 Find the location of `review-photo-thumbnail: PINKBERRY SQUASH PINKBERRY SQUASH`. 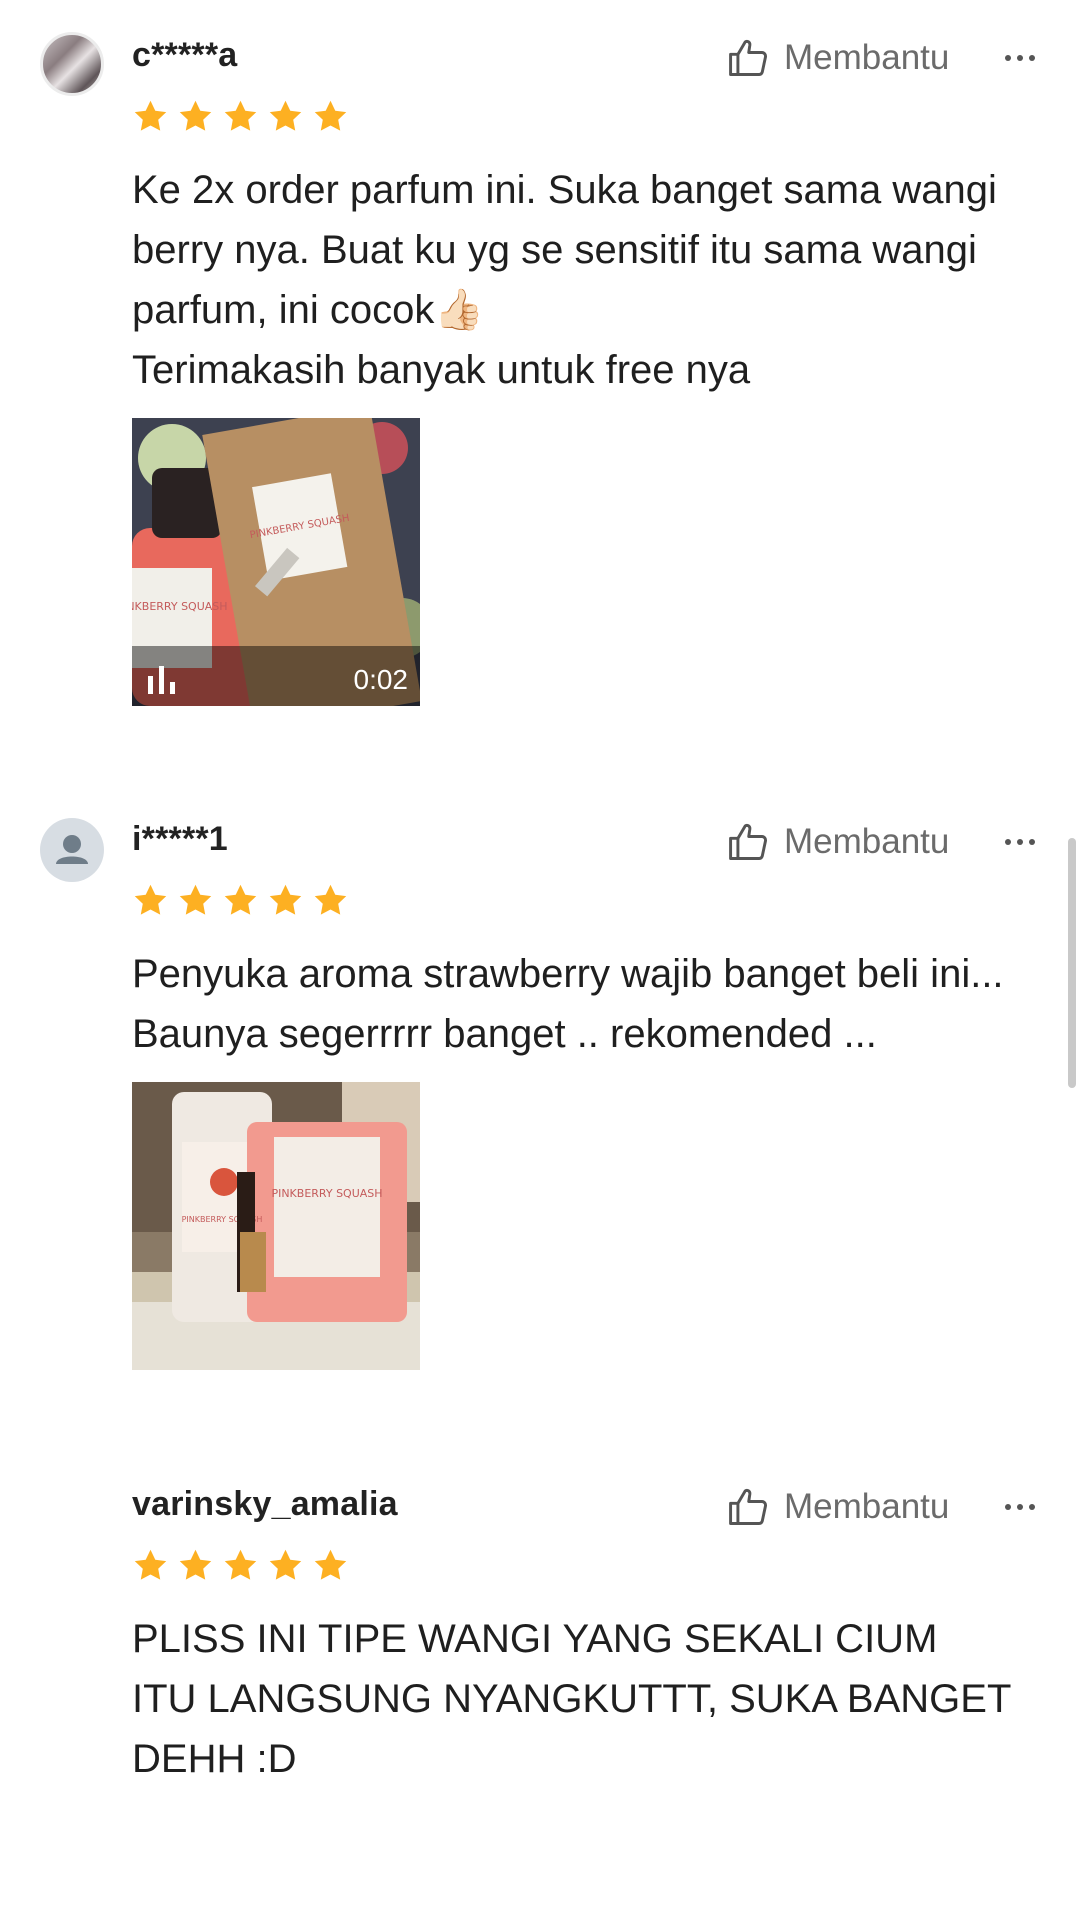

review-photo-thumbnail: PINKBERRY SQUASH PINKBERRY SQUASH is located at coordinates (276, 1226).